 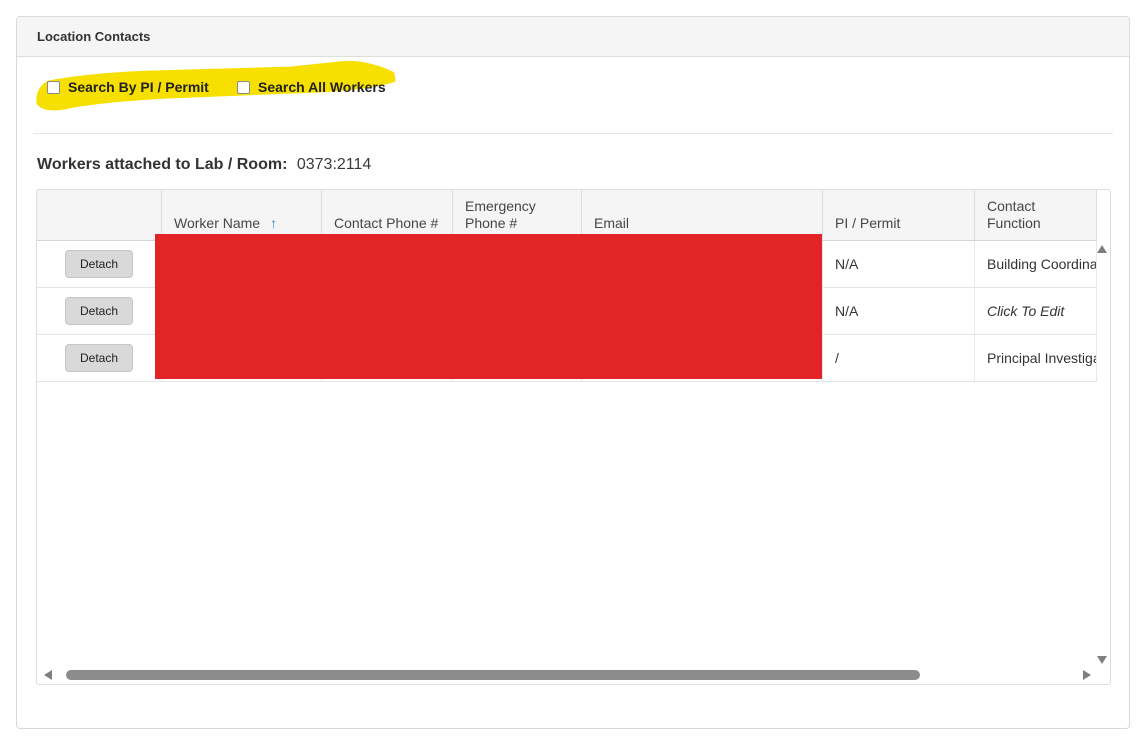 What do you see at coordinates (94, 36) in the screenshot?
I see `panel-title: Location Contacts` at bounding box center [94, 36].